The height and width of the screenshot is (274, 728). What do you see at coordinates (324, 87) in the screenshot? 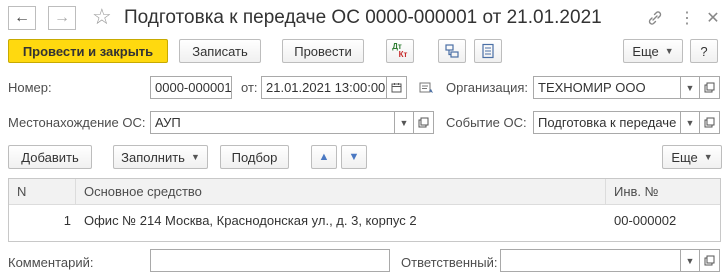
I see `date-field: 21.01.2021 13:00:00` at bounding box center [324, 87].